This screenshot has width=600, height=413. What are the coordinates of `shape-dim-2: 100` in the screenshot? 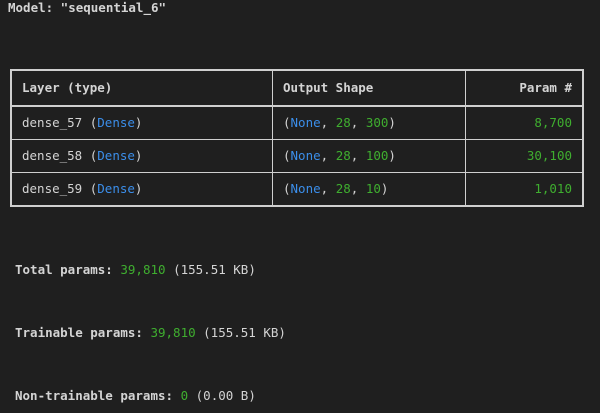 It's located at (377, 155).